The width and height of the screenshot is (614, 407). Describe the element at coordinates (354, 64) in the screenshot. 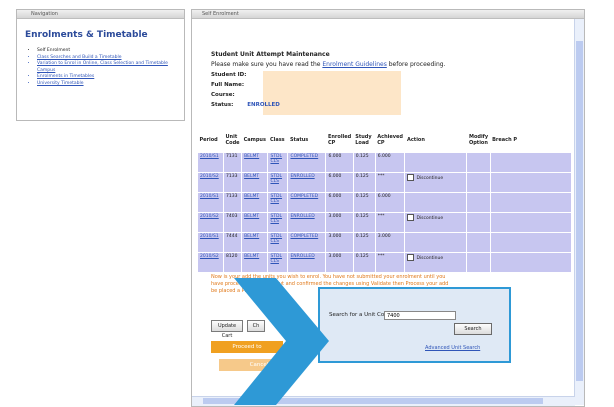

I see `enrolment-guidelines-link: Enrolment Guidelines` at that location.